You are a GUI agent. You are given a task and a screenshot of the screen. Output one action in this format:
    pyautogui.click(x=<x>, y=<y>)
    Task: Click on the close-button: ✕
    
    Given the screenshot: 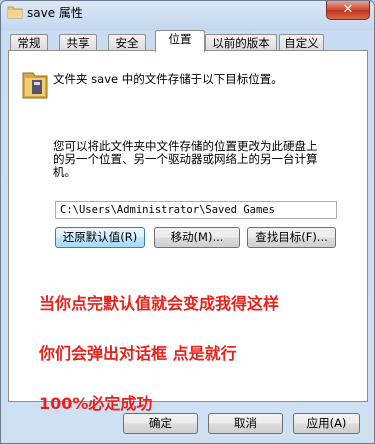 What is the action you would take?
    pyautogui.click(x=348, y=10)
    